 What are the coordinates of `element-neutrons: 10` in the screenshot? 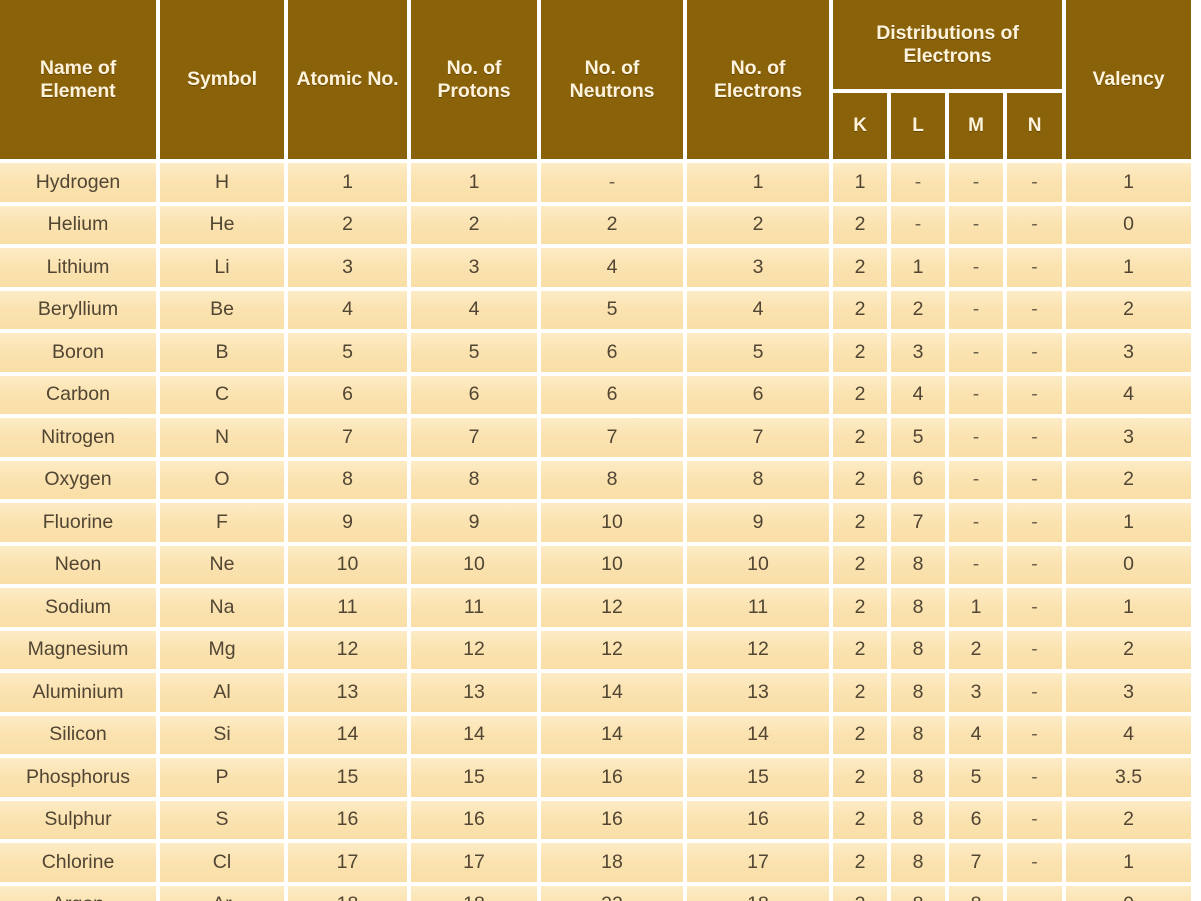 It's located at (614, 566).